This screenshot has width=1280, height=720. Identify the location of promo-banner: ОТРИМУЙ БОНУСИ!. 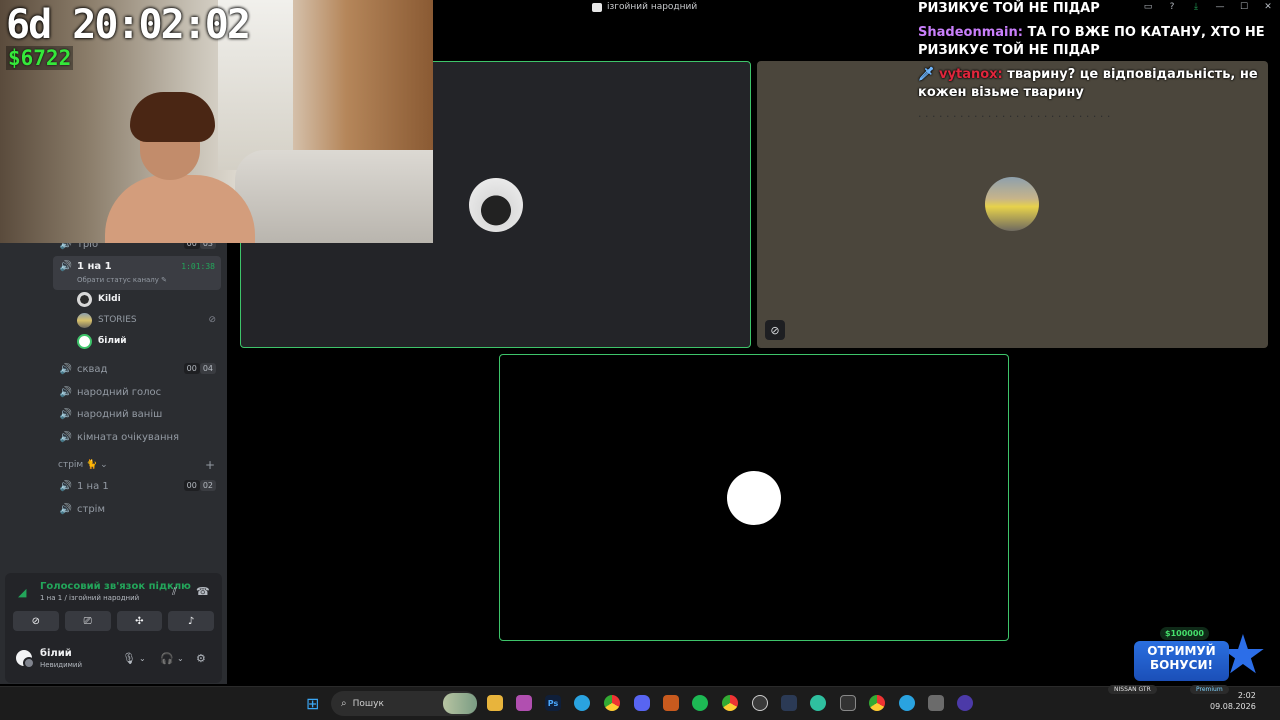
(1181, 661).